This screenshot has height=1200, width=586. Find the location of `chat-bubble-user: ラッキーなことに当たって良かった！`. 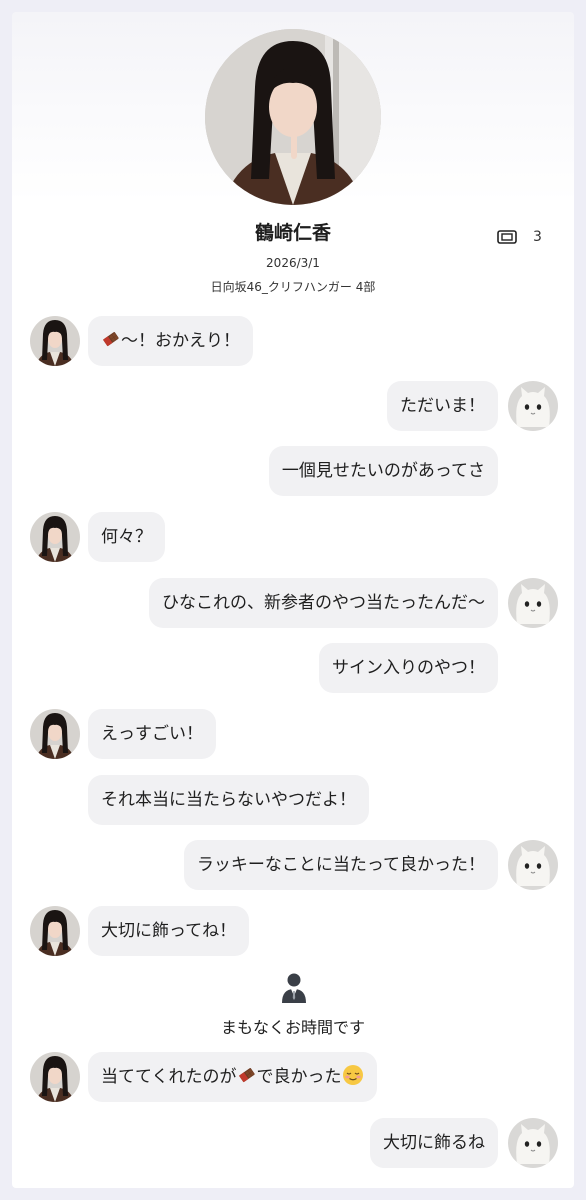

chat-bubble-user: ラッキーなことに当たって良かった！ is located at coordinates (340, 865).